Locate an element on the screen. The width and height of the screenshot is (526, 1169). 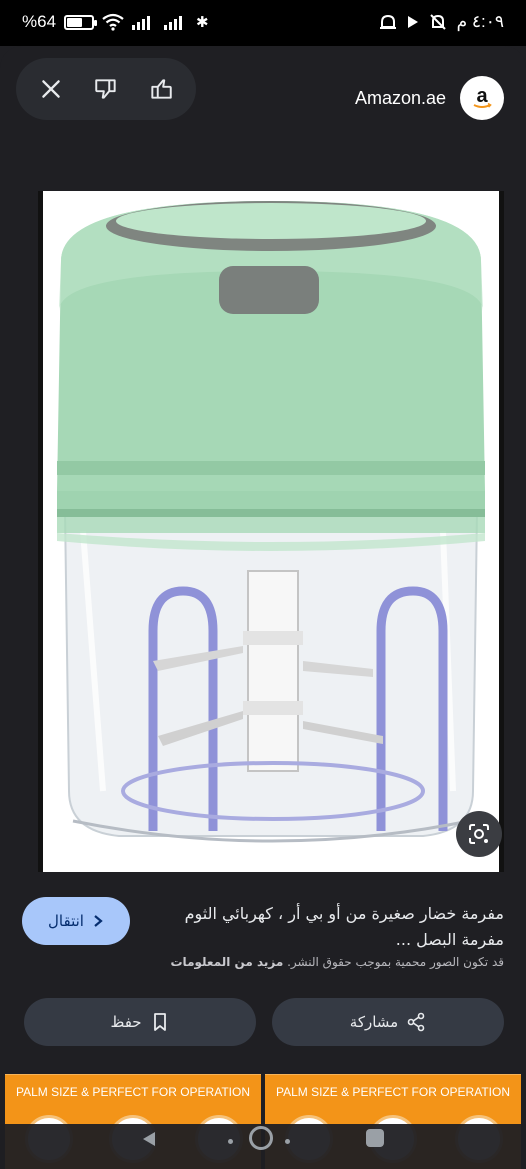
visit-button: انتقال is located at coordinates (76, 921).